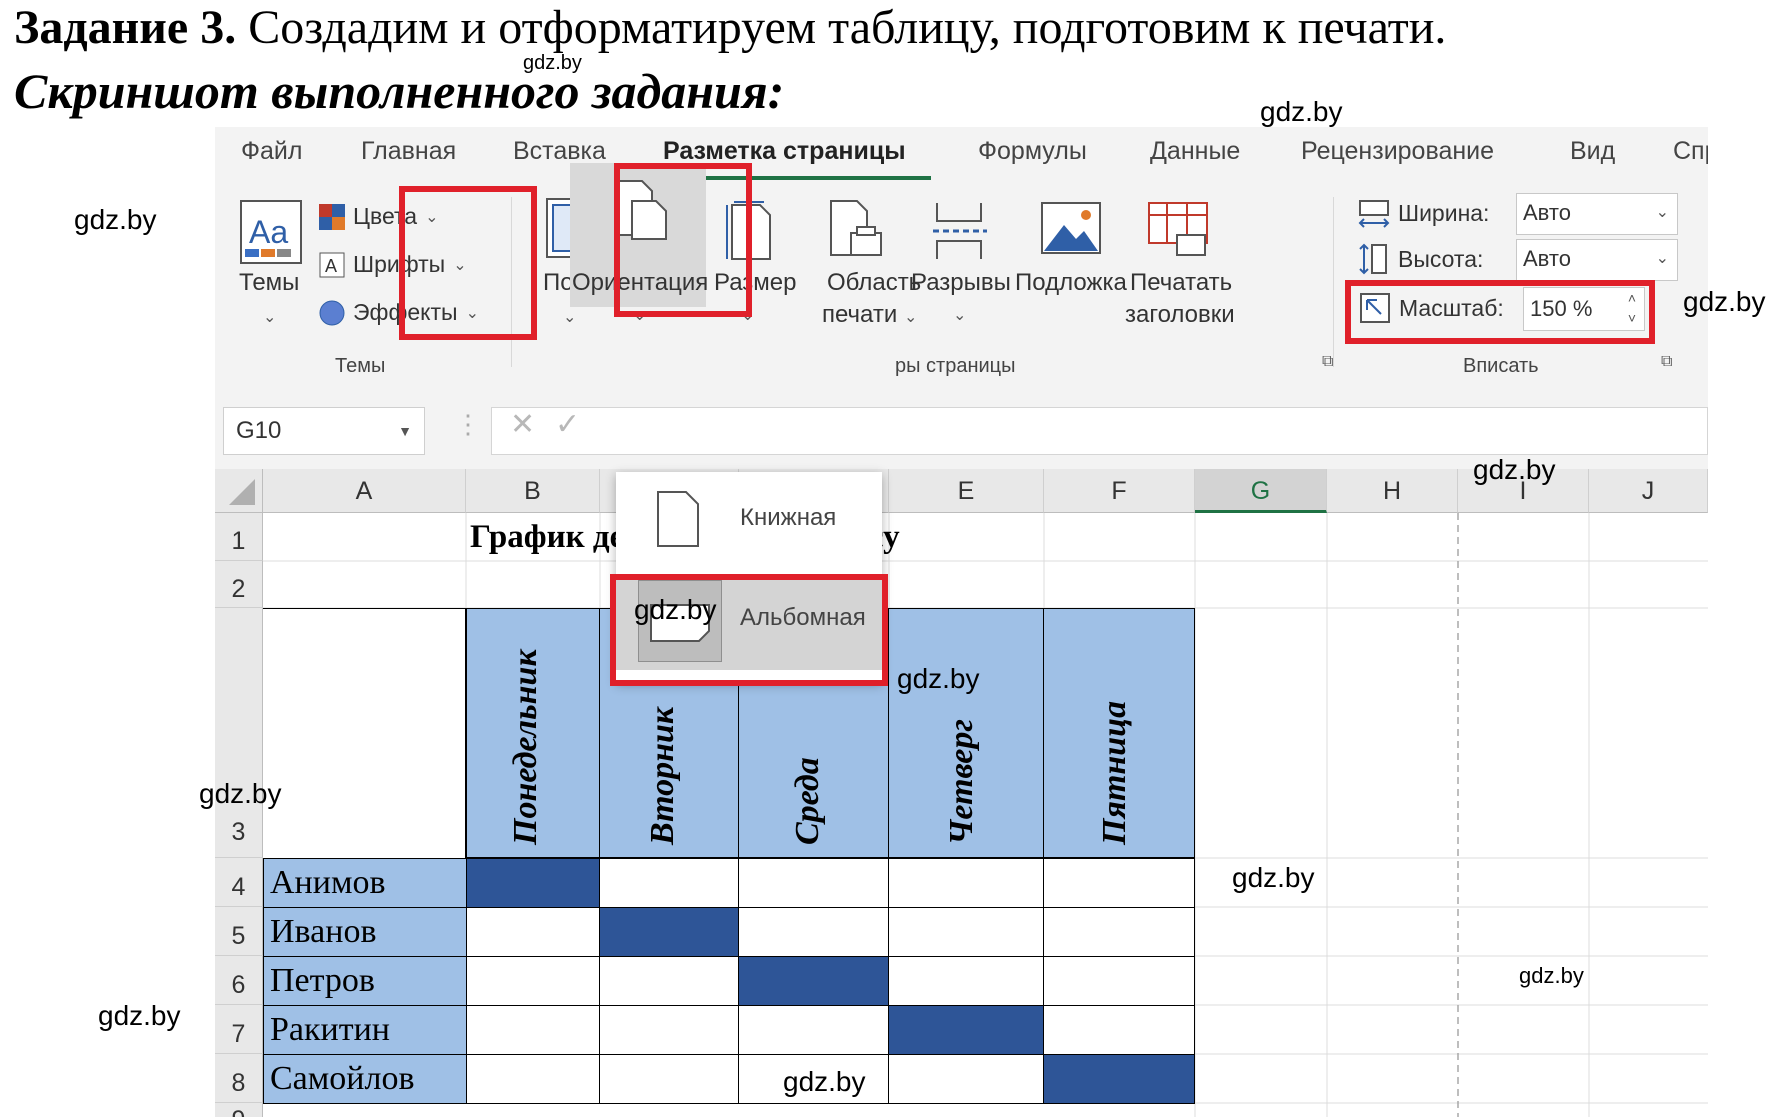 This screenshot has height=1117, width=1788. I want to click on row-header-8: 8, so click(239, 1078).